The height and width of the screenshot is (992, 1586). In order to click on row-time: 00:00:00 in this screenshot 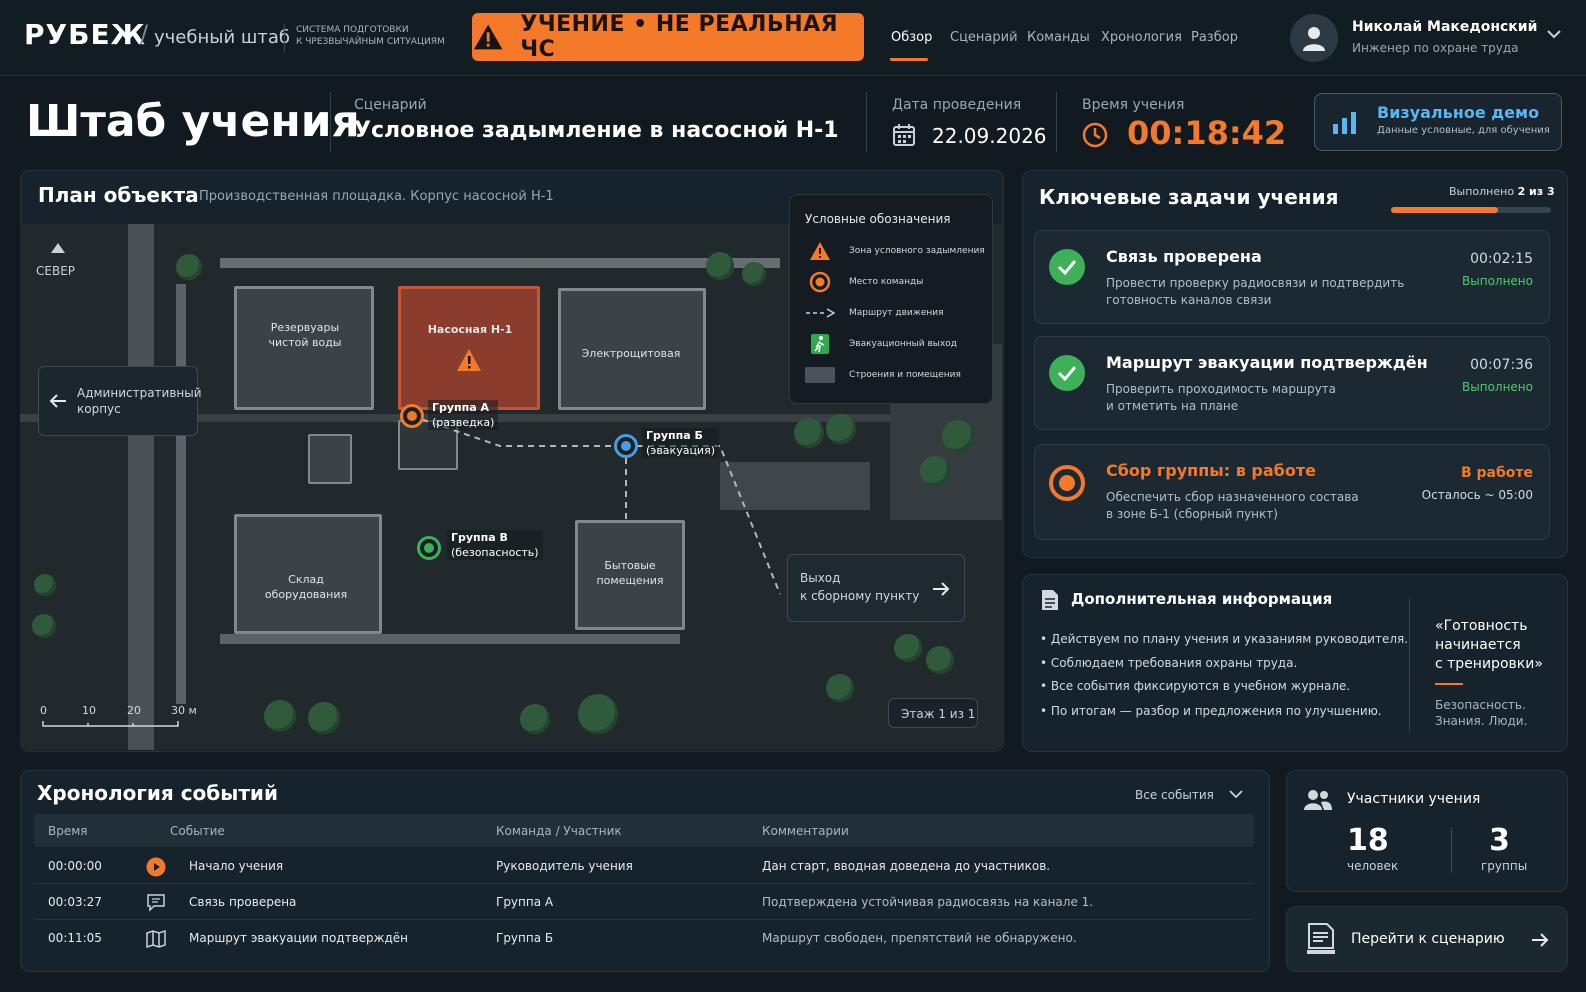, I will do `click(75, 866)`.